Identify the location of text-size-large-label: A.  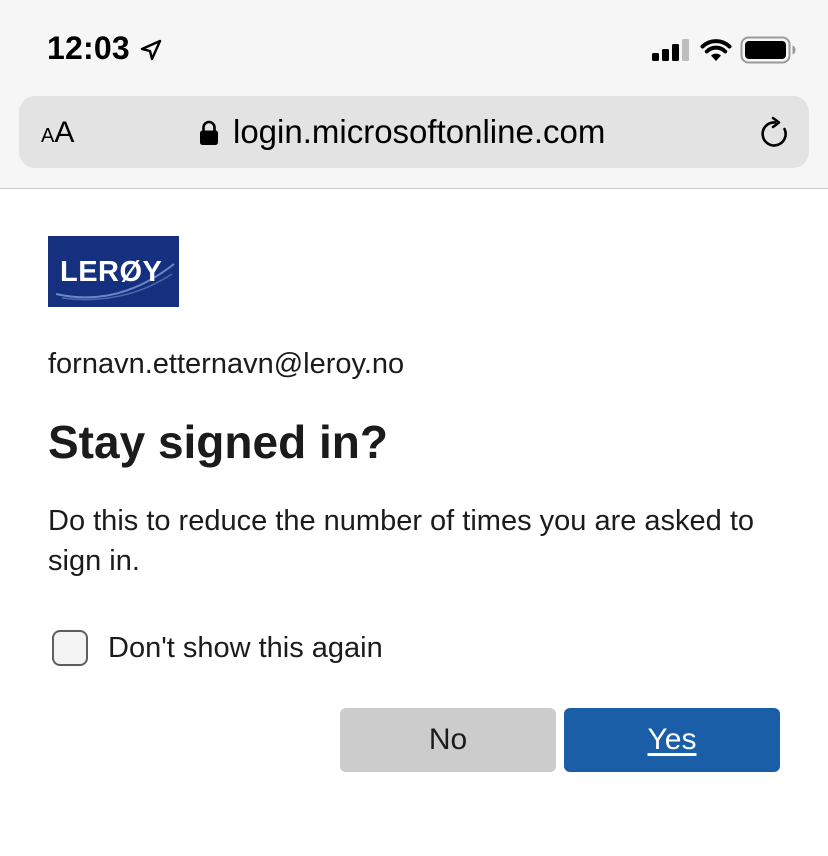
(64, 132).